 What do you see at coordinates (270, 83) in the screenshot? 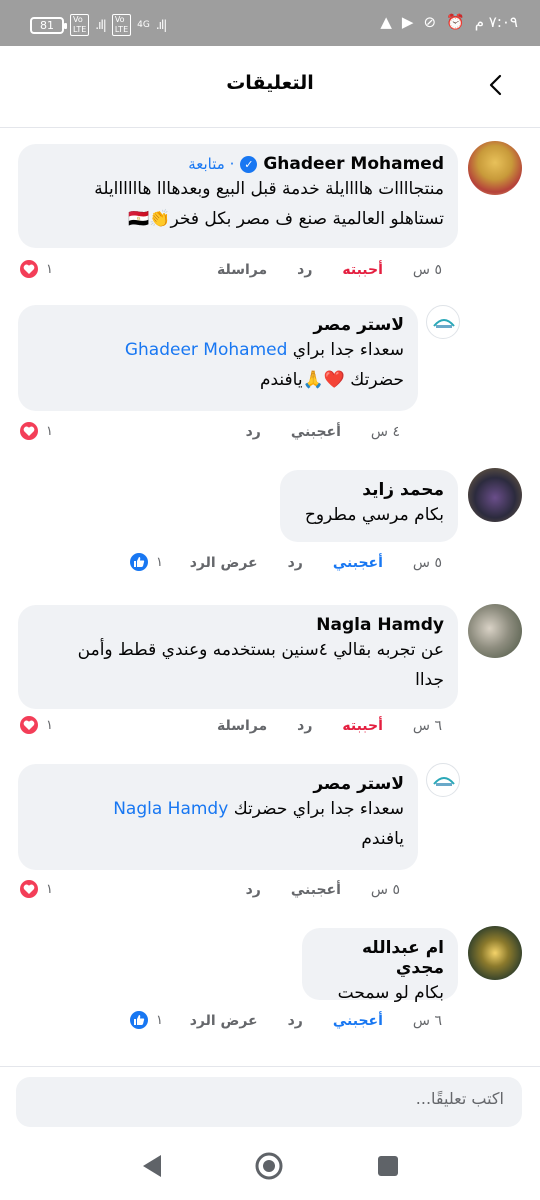
I see `page-title: التعليقات` at bounding box center [270, 83].